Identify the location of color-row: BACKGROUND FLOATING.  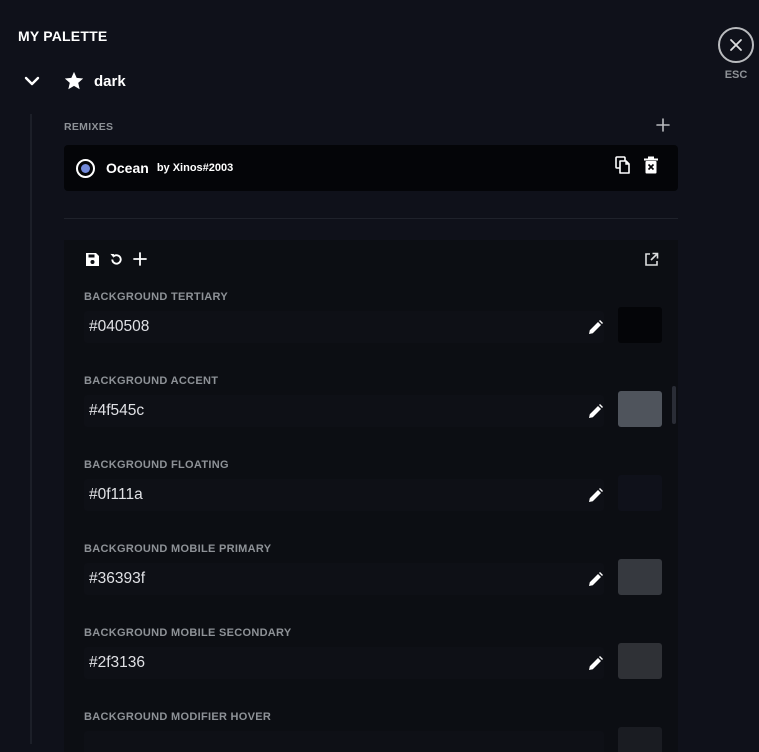
(374, 485).